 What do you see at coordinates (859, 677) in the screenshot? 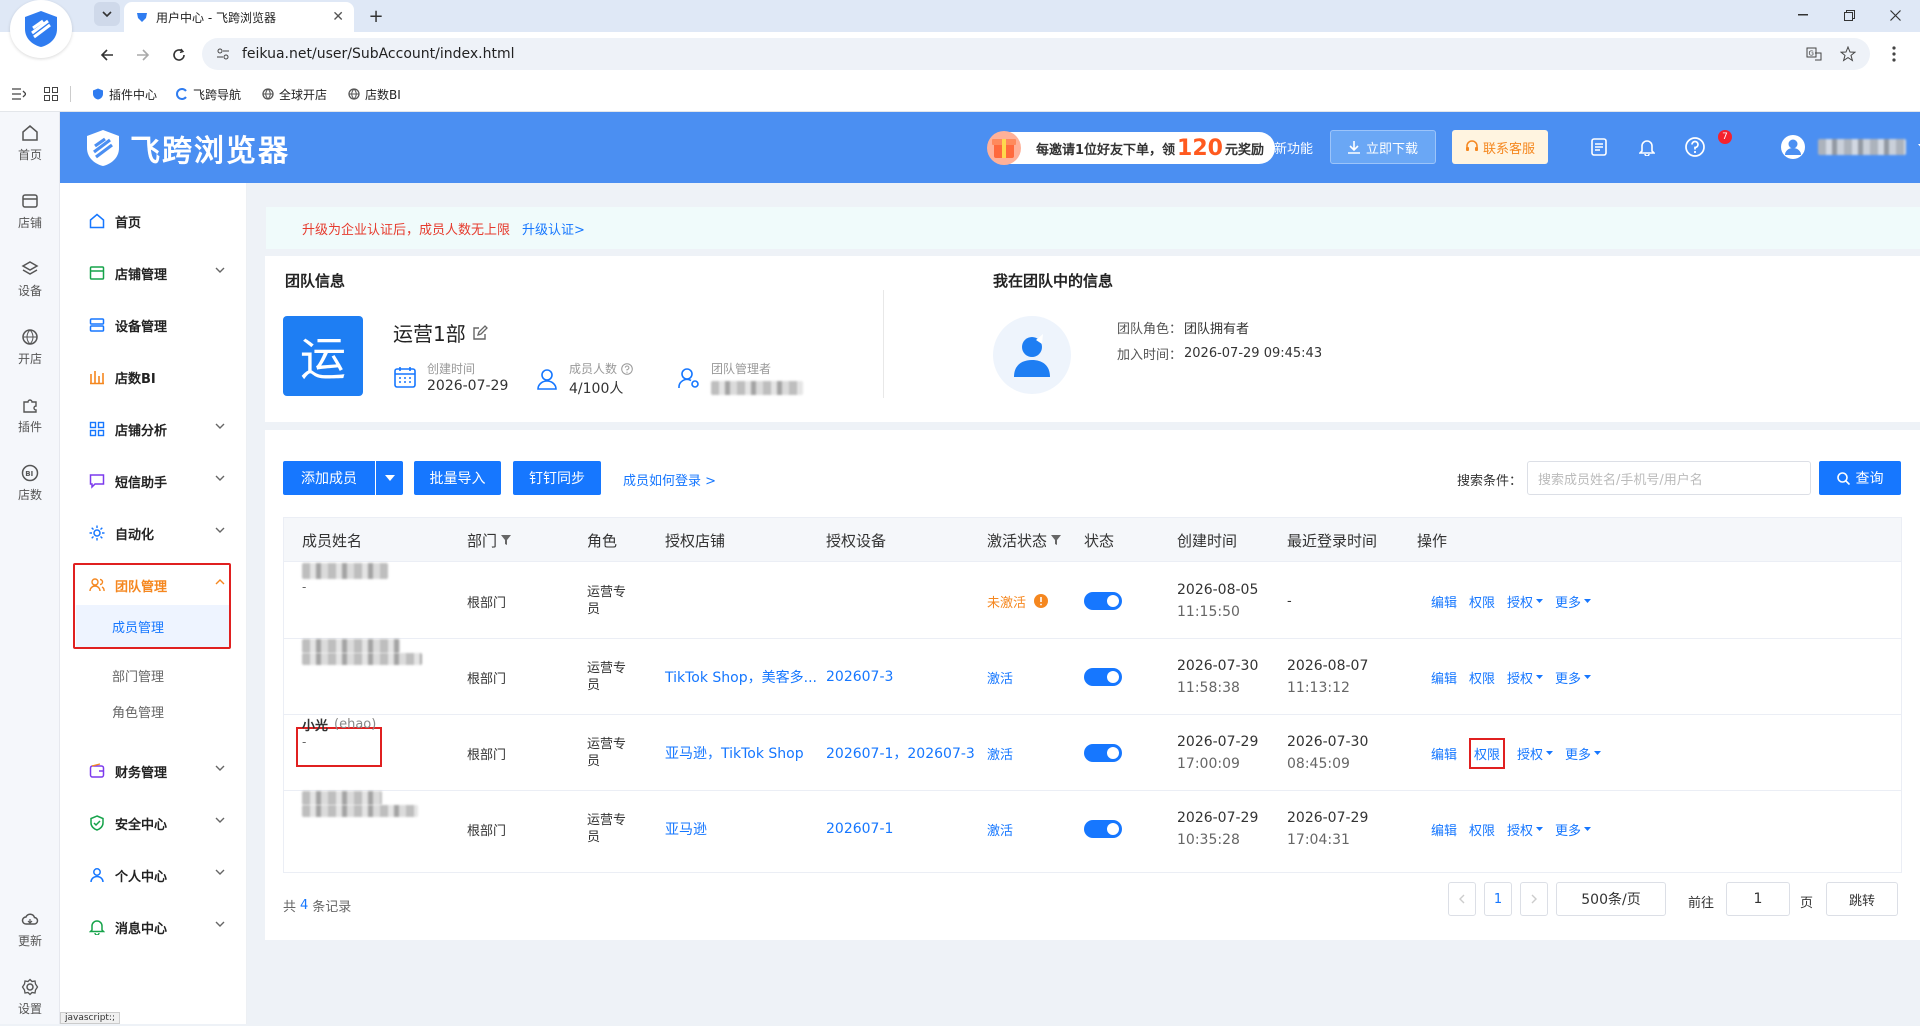
I see `devices-cell: 202607-3` at bounding box center [859, 677].